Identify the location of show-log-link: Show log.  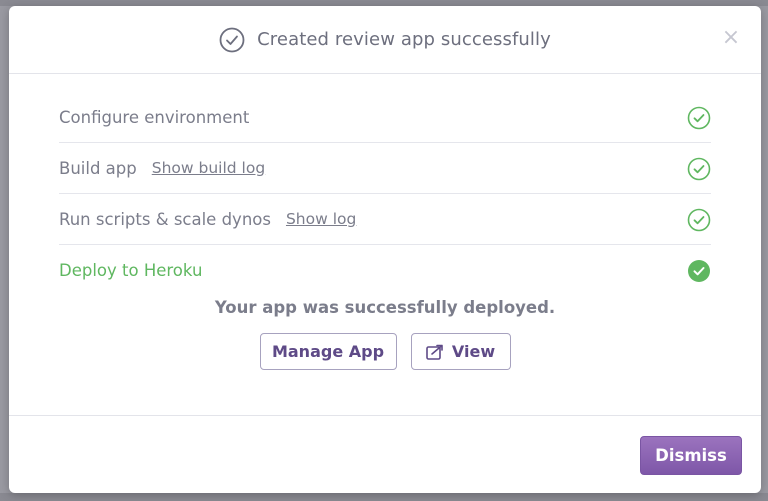
(321, 219).